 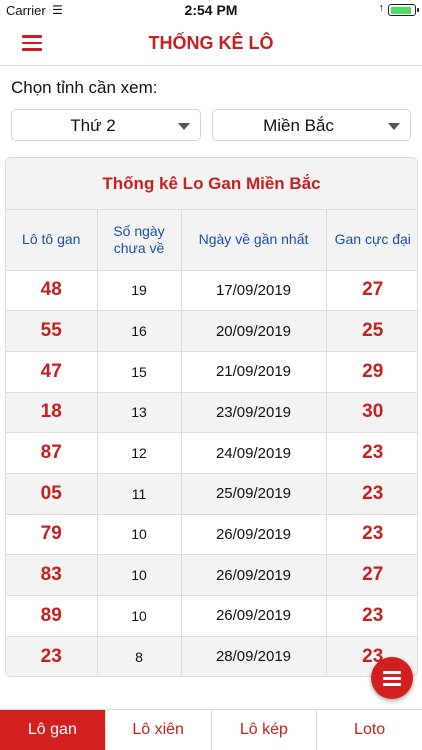 What do you see at coordinates (52, 240) in the screenshot?
I see `column-header-lo: Lô tô gan` at bounding box center [52, 240].